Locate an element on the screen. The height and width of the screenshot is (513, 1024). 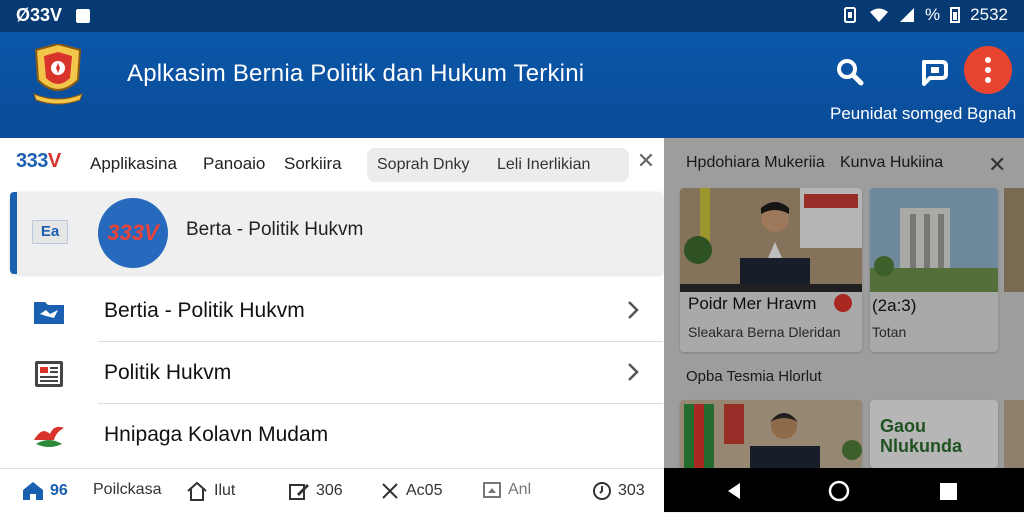
news-card: (2a:3) Totan is located at coordinates (934, 270).